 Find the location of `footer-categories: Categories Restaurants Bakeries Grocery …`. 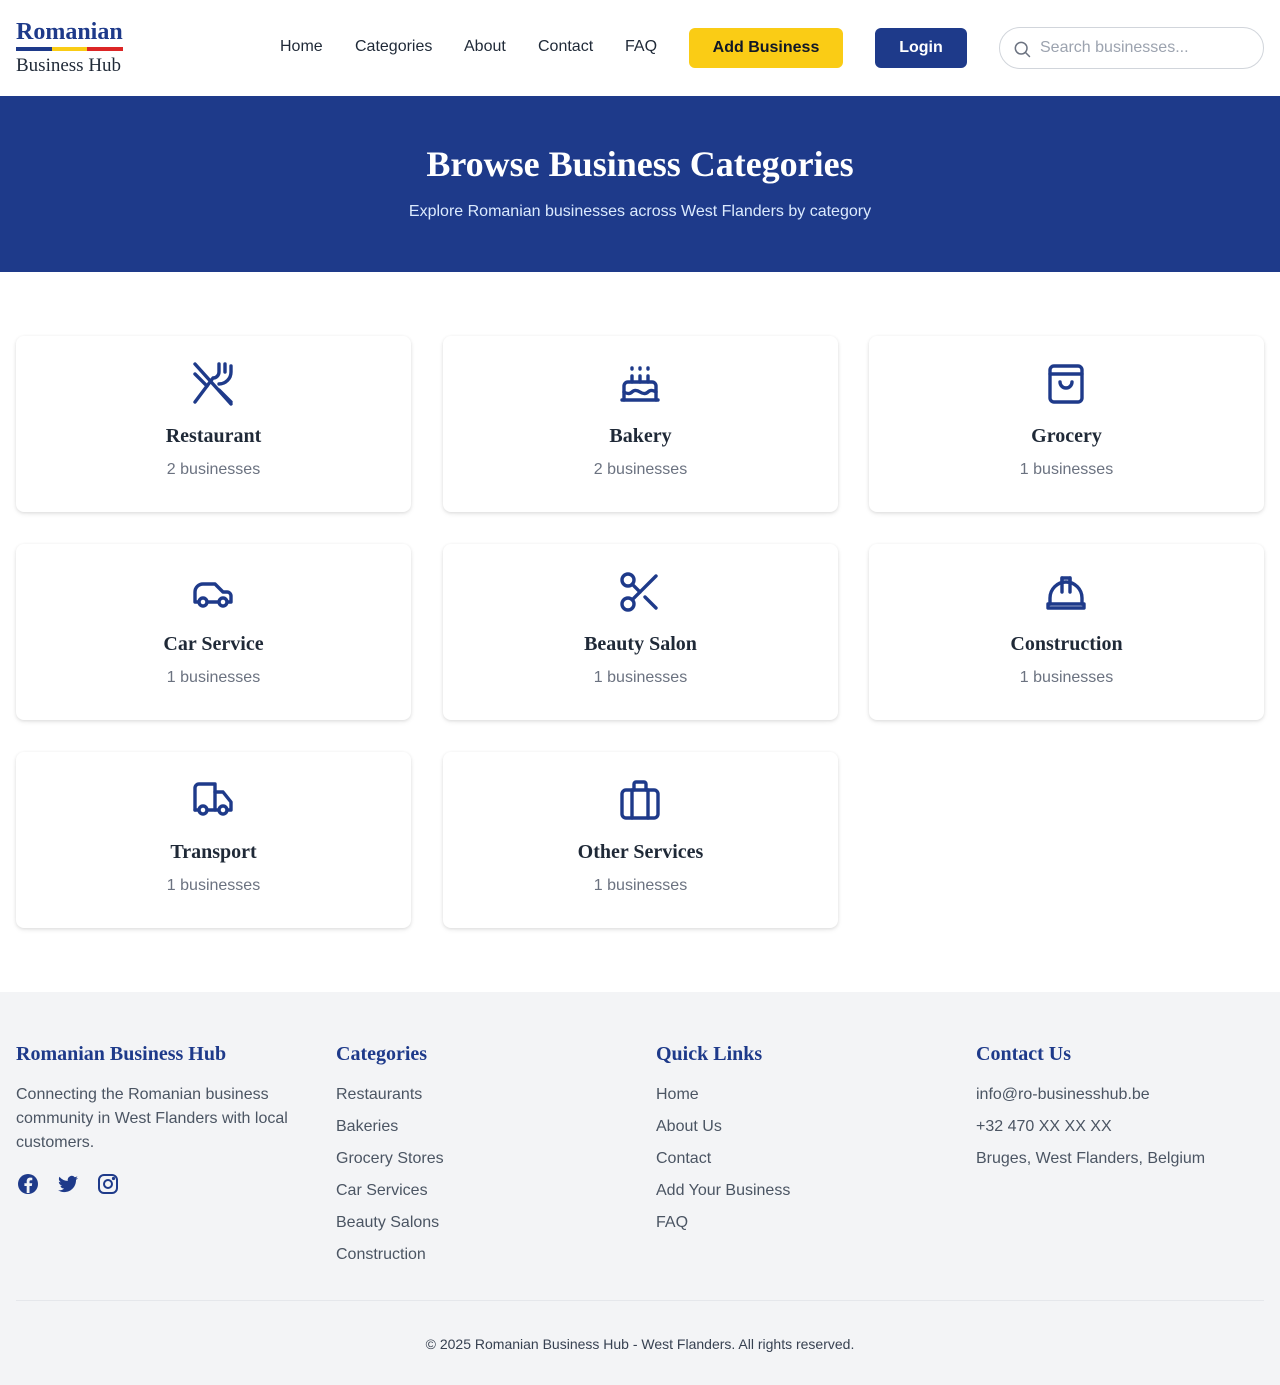

footer-categories: Categories Restaurants Bakeries Grocery … is located at coordinates (486, 1158).